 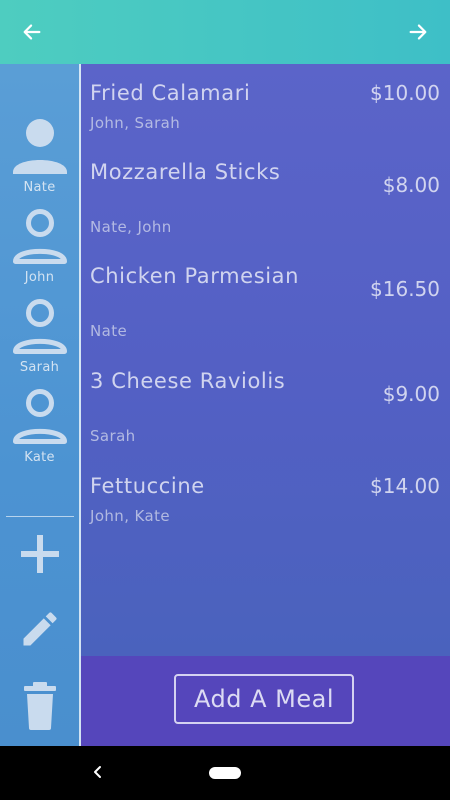 What do you see at coordinates (131, 227) in the screenshot?
I see `meal-people: Nate, John` at bounding box center [131, 227].